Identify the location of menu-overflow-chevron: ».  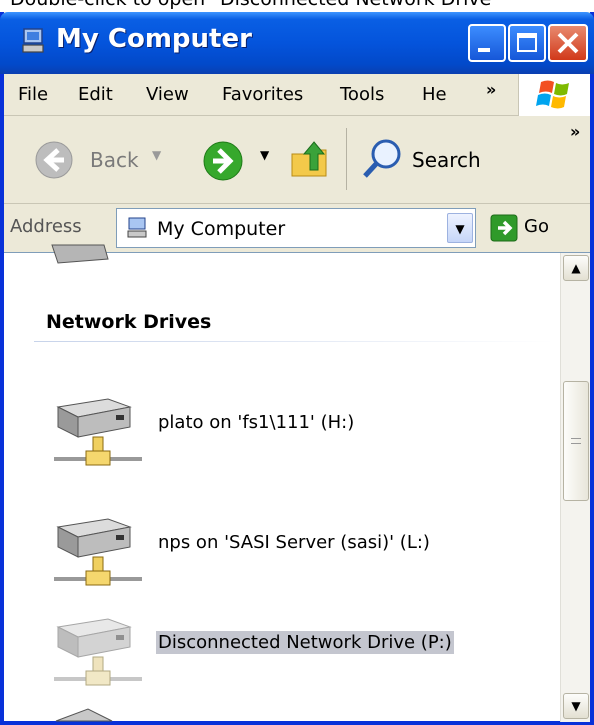
(491, 89).